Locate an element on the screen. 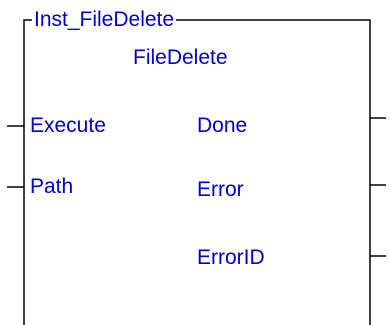  output-pin-errorid-label: ErrorID is located at coordinates (231, 257).